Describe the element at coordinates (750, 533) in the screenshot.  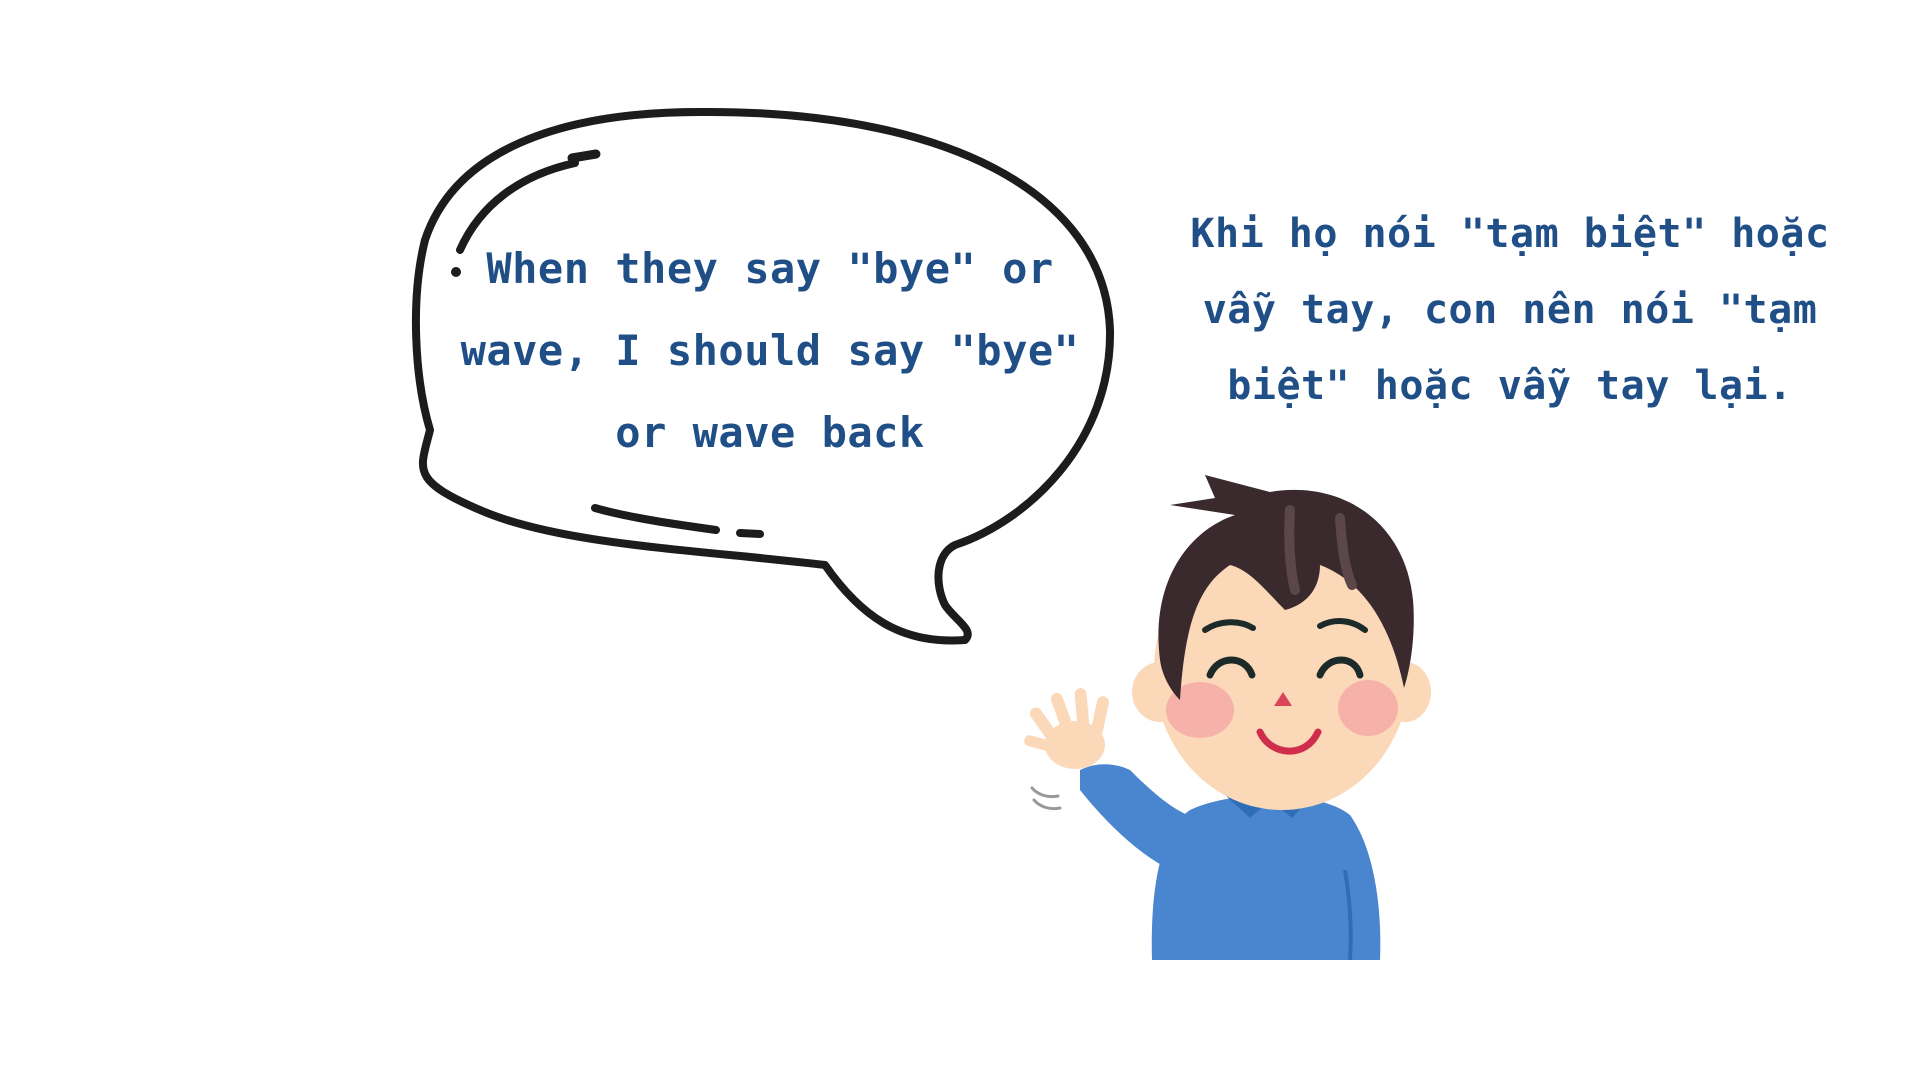
I see `speech-bubble-highlight-bottom-dash` at that location.